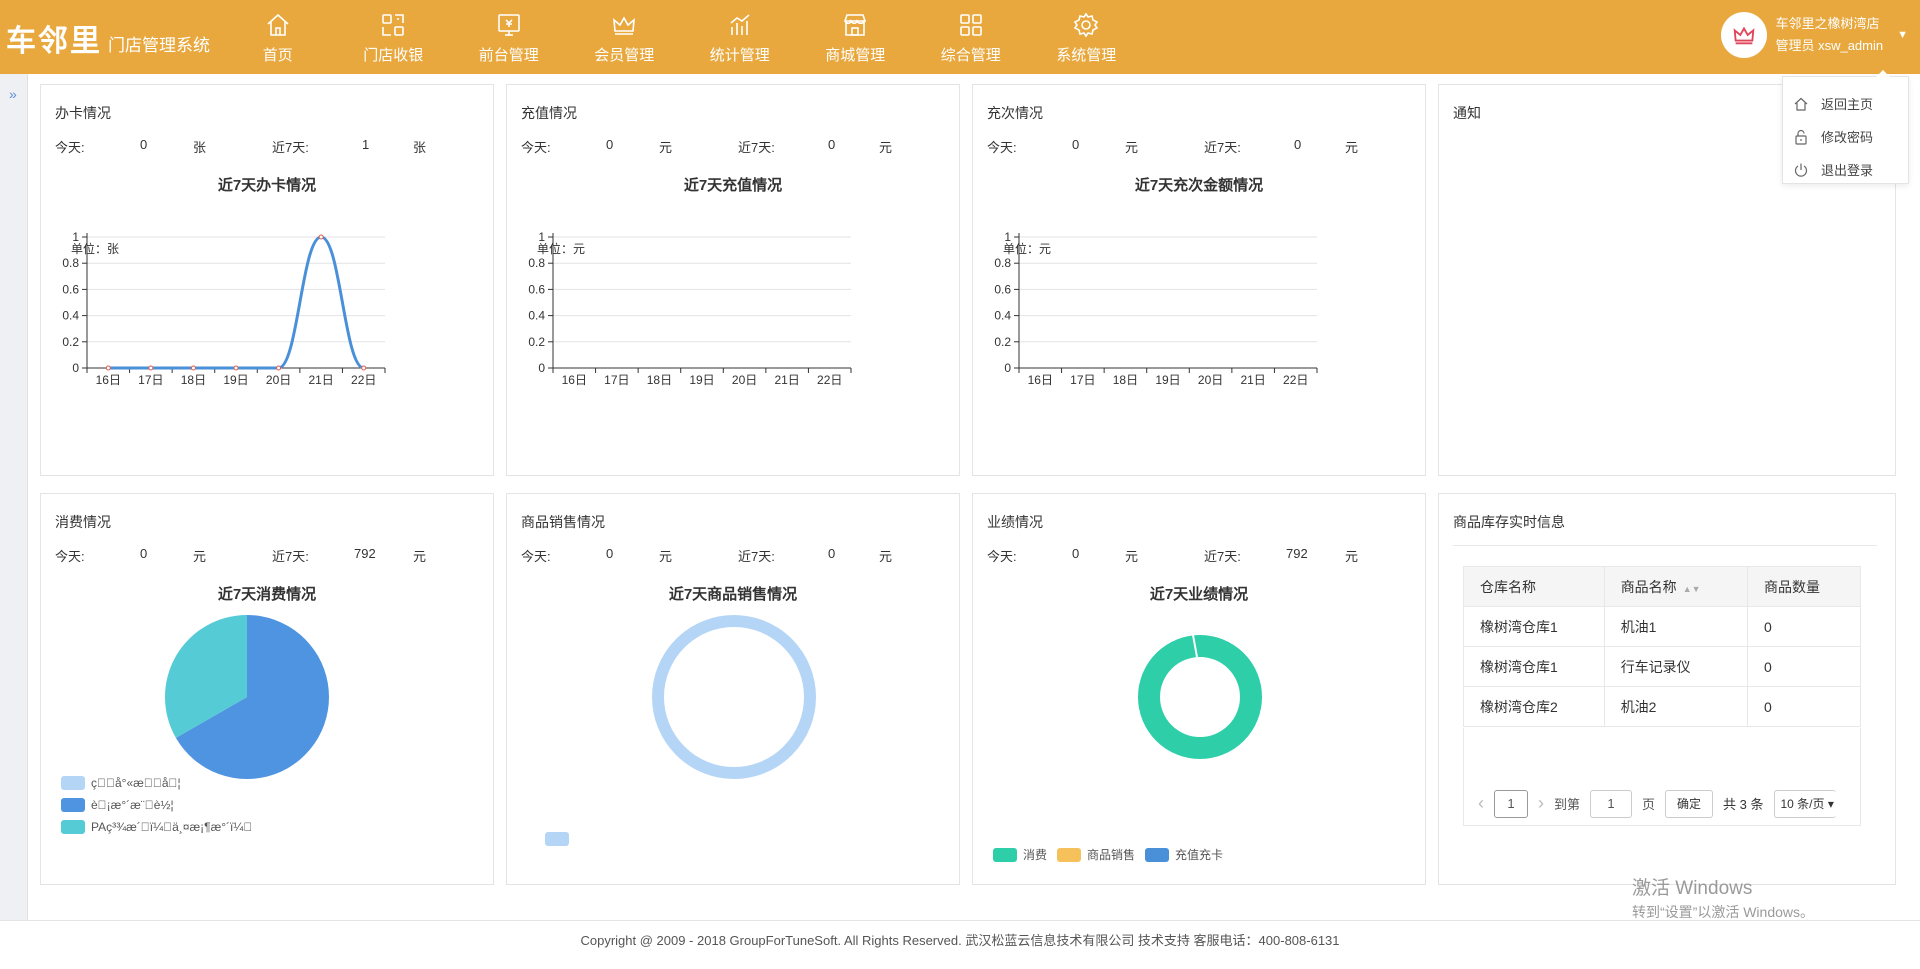  Describe the element at coordinates (557, 839) in the screenshot. I see `legend-swatch` at that location.